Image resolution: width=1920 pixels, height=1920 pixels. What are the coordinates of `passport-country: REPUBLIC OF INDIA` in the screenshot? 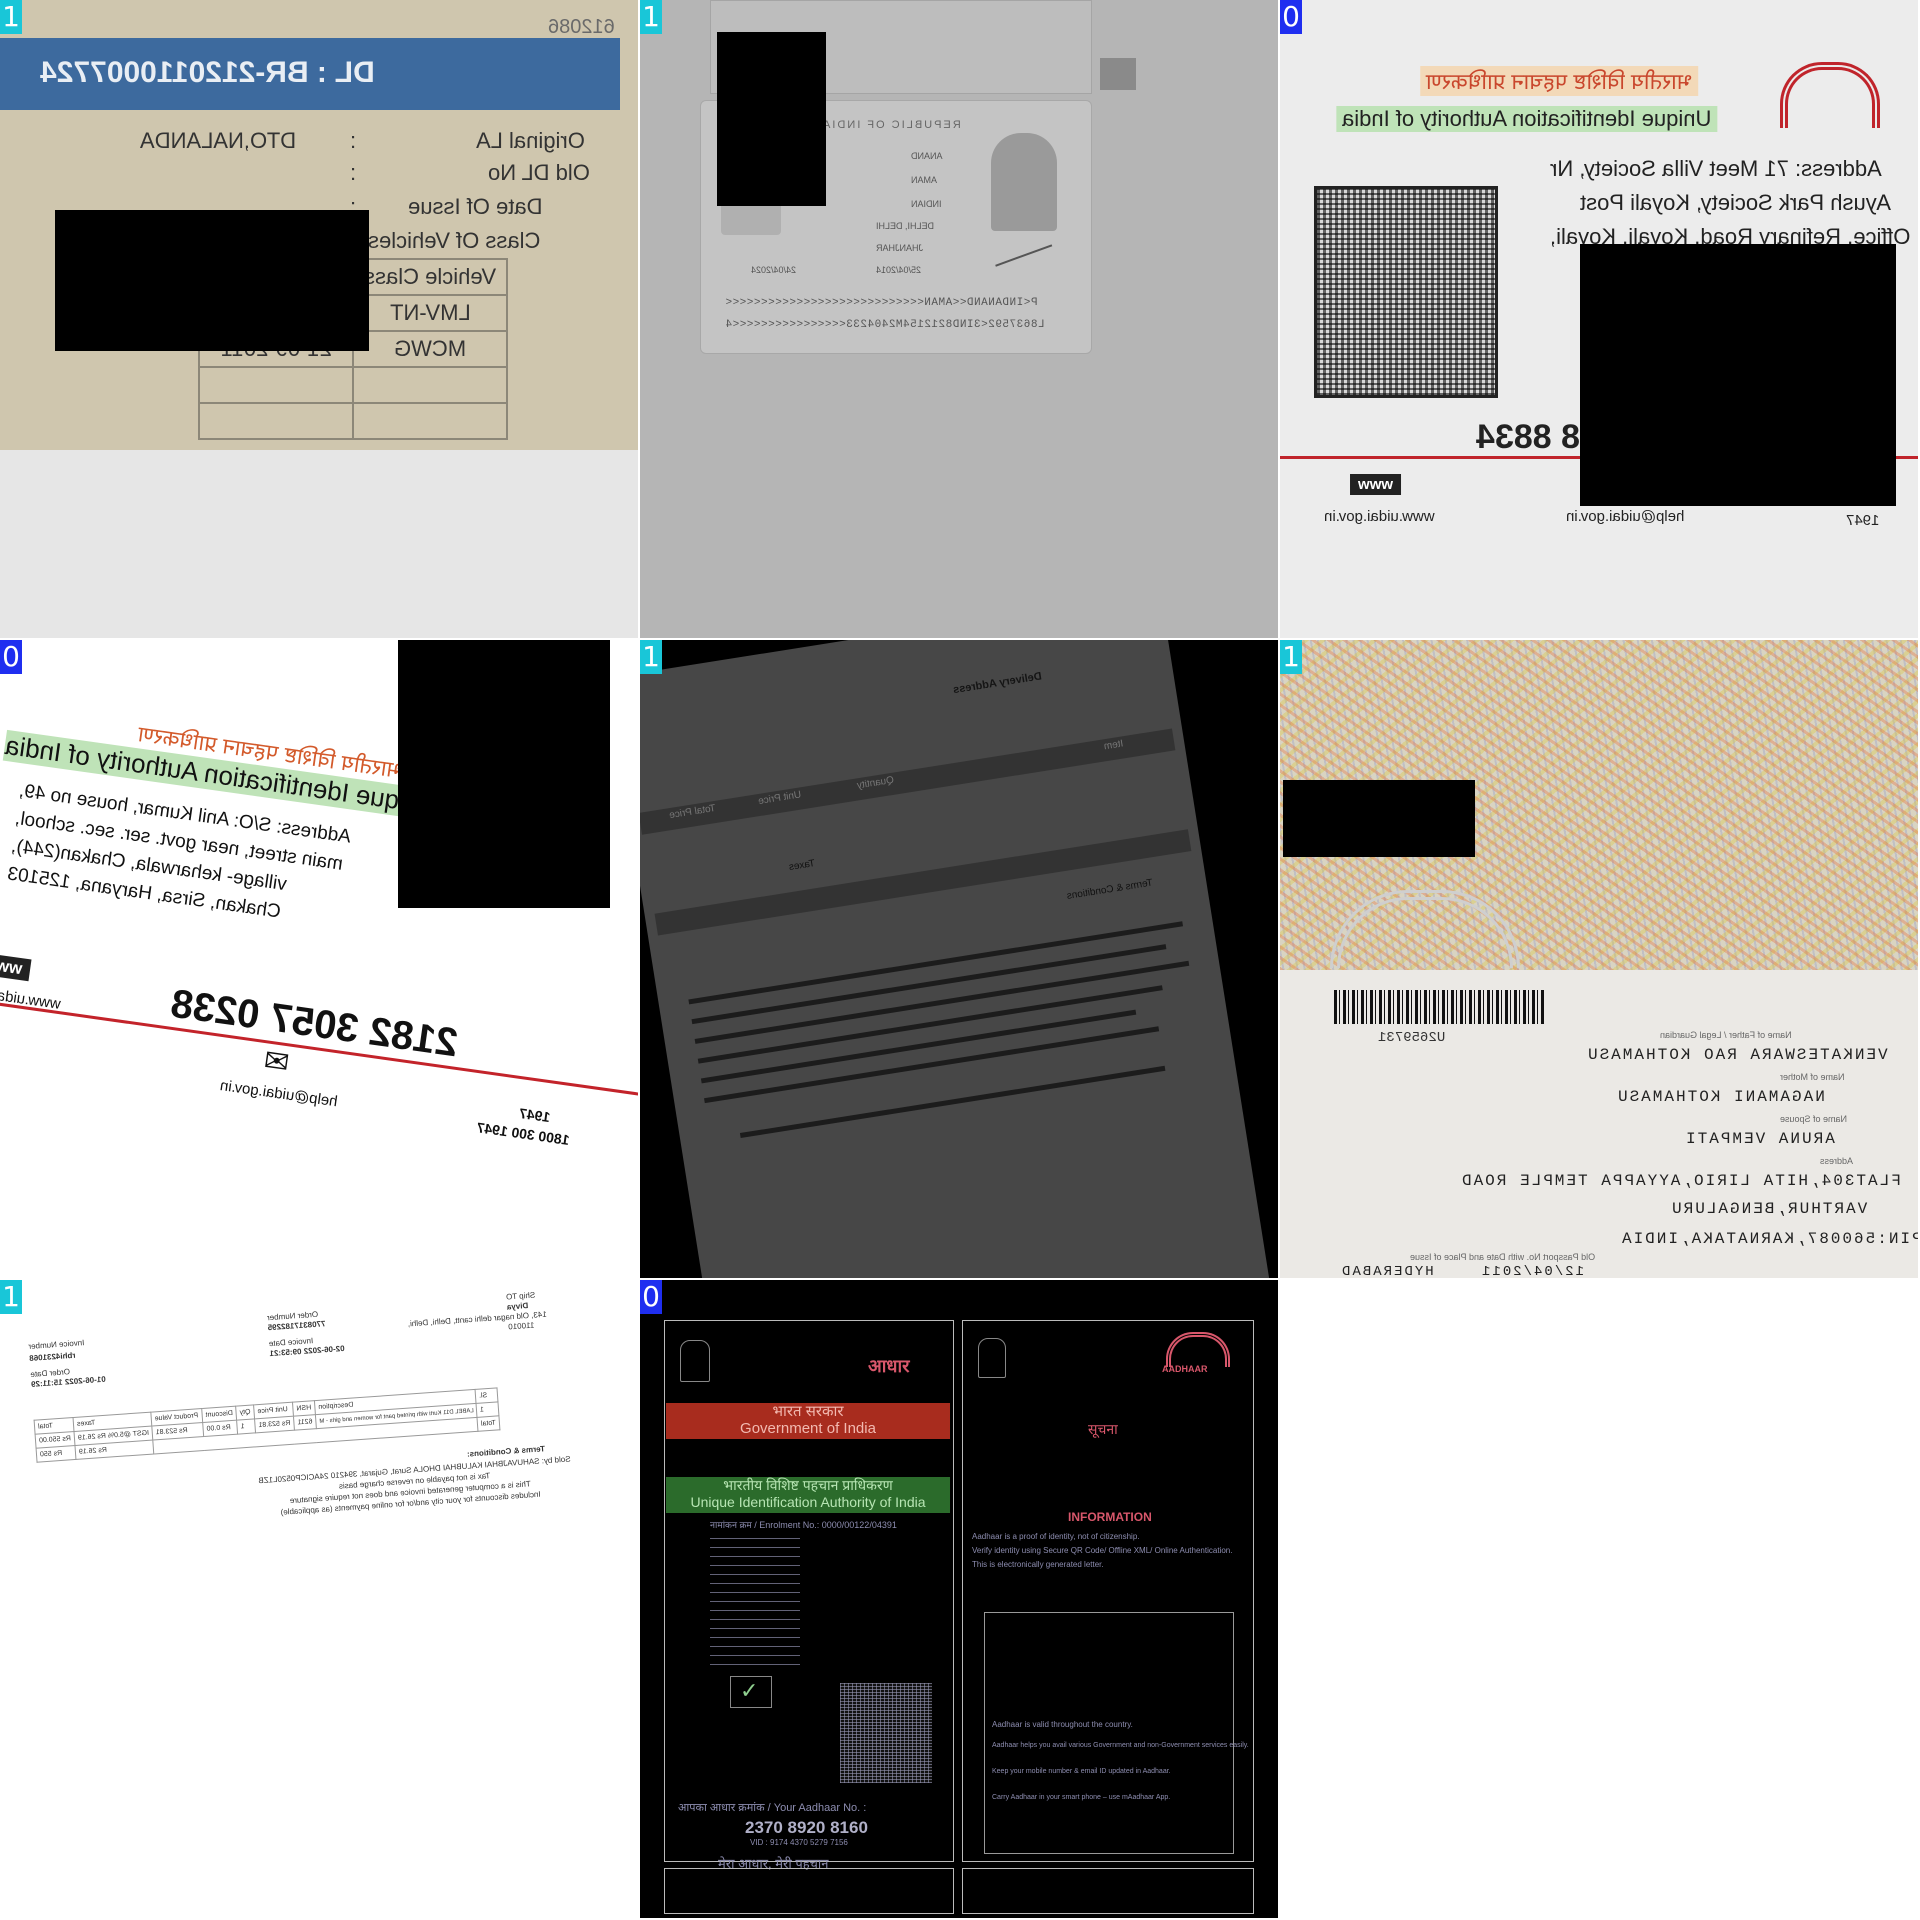 It's located at (891, 125).